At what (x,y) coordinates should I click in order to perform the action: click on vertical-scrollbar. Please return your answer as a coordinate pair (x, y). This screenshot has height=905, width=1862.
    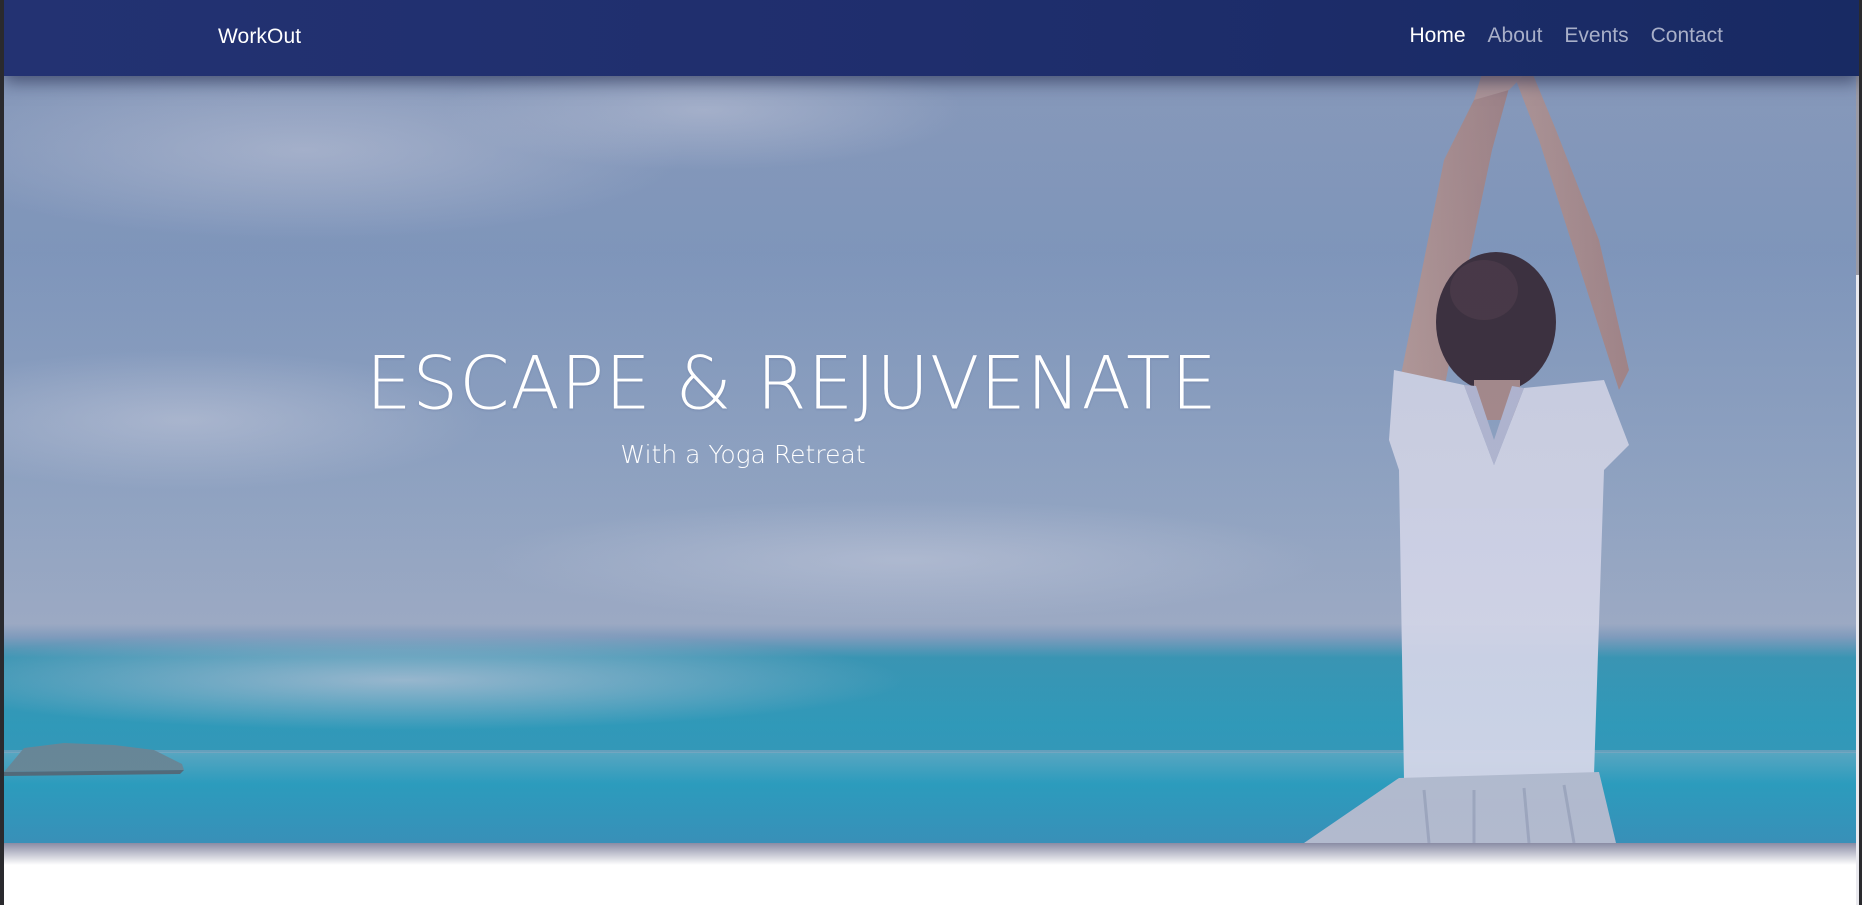
    Looking at the image, I should click on (1857, 452).